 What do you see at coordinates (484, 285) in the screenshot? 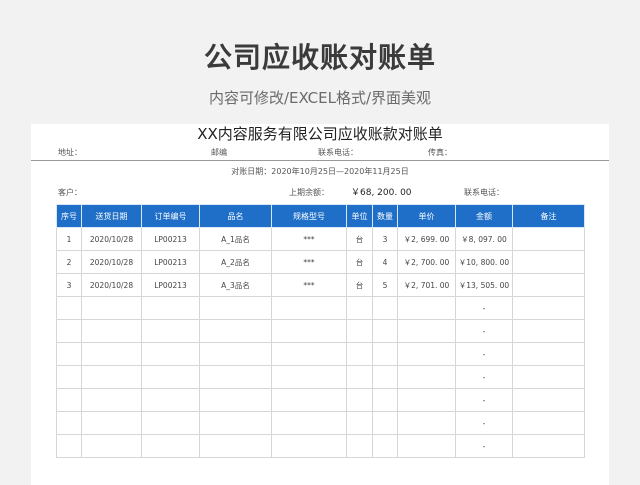
I see `col-amount-cell: ￥13, 505. 00` at bounding box center [484, 285].